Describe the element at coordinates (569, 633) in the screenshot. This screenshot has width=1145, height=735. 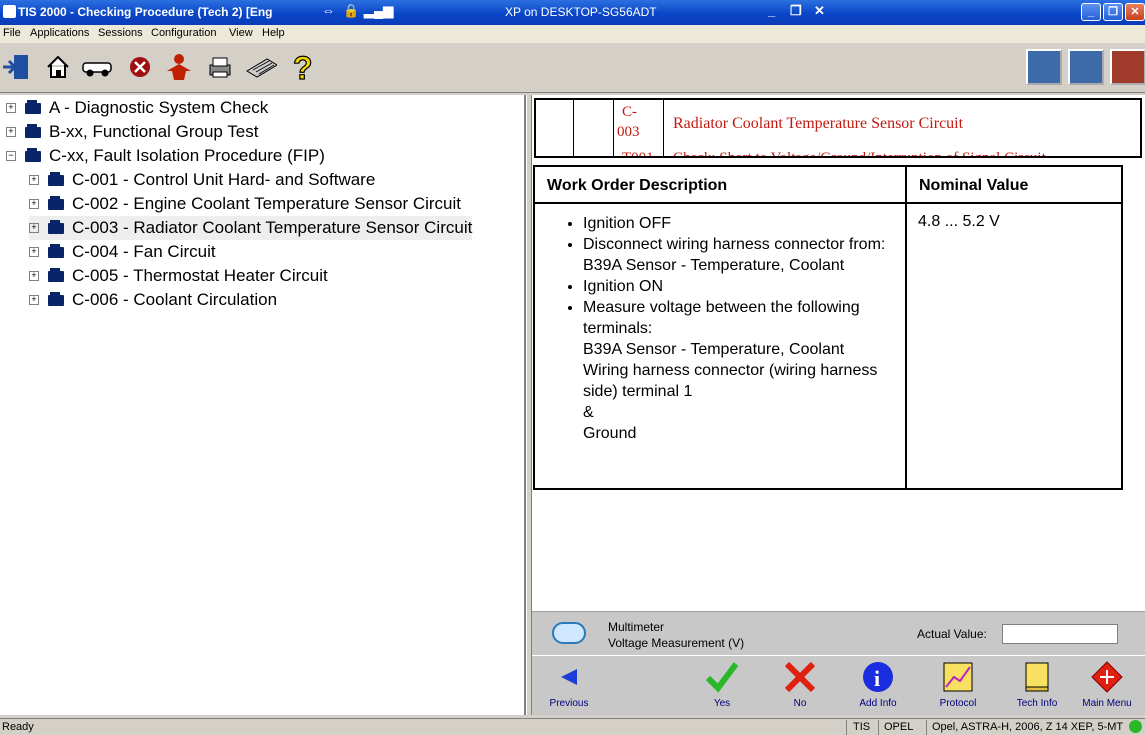
I see `multimeter-icon` at that location.